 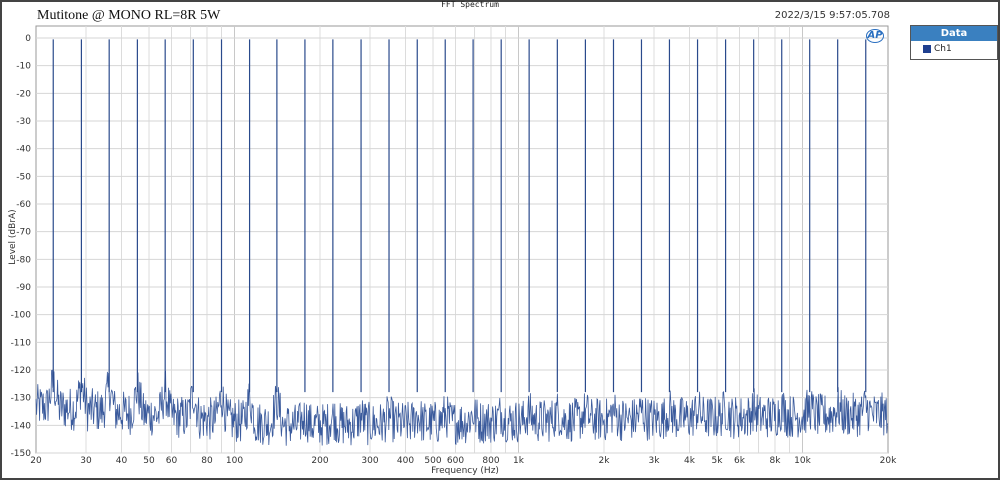 I want to click on x-tick-label: 1k, so click(x=519, y=461).